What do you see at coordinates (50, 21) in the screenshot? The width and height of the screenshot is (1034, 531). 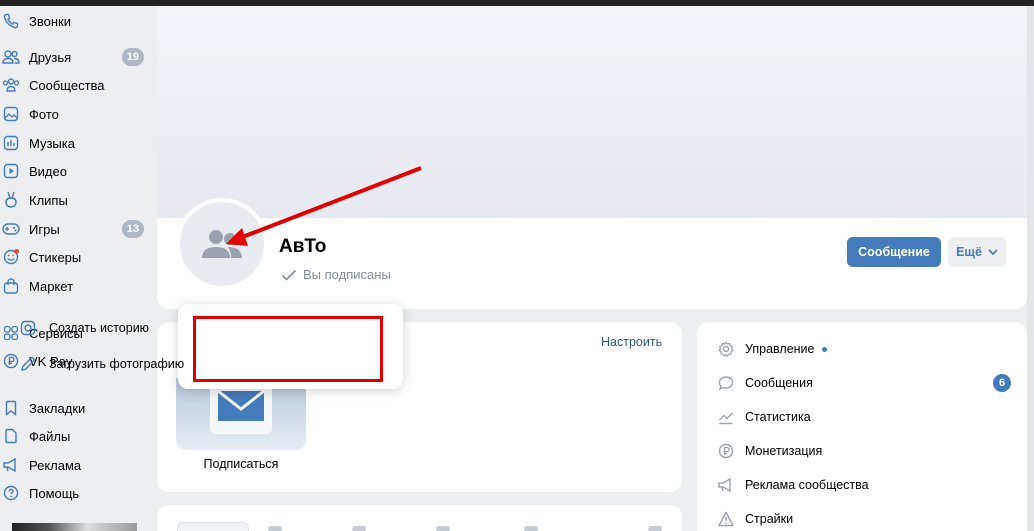 I see `sidebar-item-label: Звонки` at bounding box center [50, 21].